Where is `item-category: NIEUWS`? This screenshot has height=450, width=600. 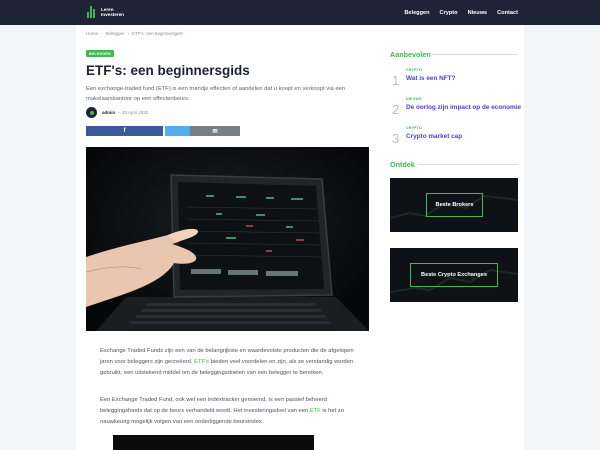 item-category: NIEUWS is located at coordinates (414, 99).